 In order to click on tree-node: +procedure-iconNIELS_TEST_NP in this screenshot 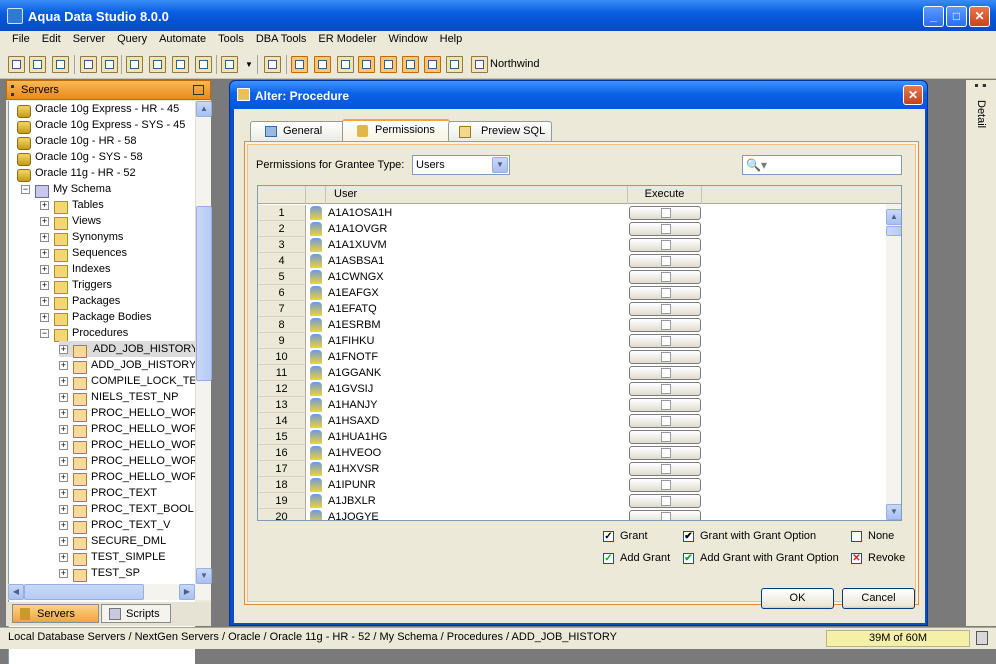, I will do `click(118, 397)`.